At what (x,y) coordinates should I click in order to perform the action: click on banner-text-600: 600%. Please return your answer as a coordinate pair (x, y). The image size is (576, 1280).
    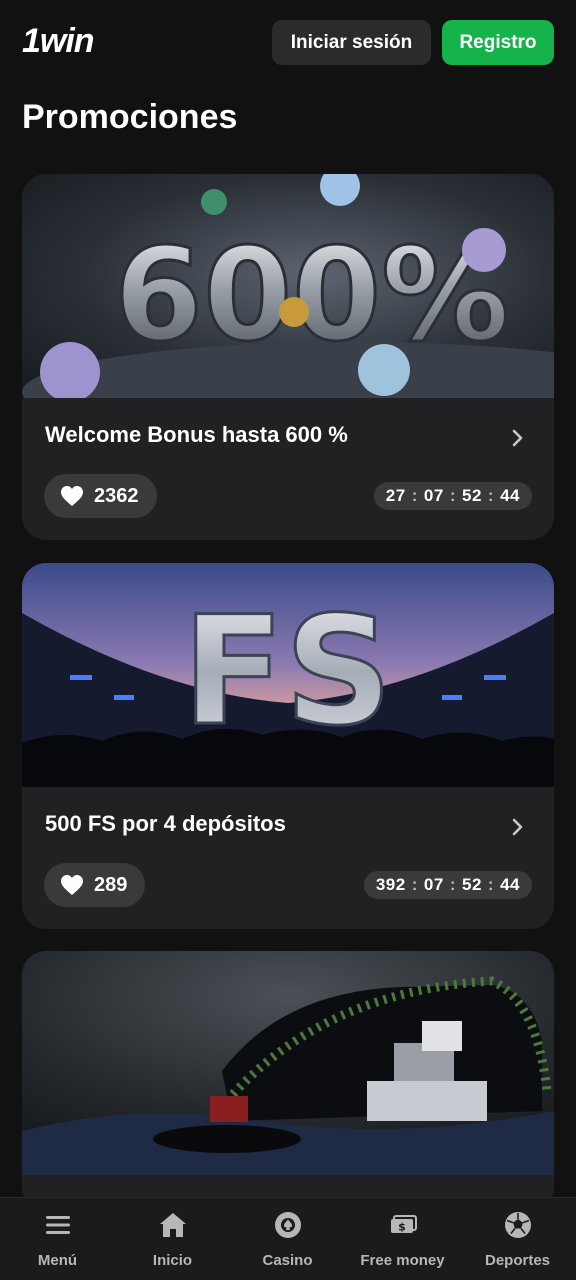
    Looking at the image, I should click on (311, 295).